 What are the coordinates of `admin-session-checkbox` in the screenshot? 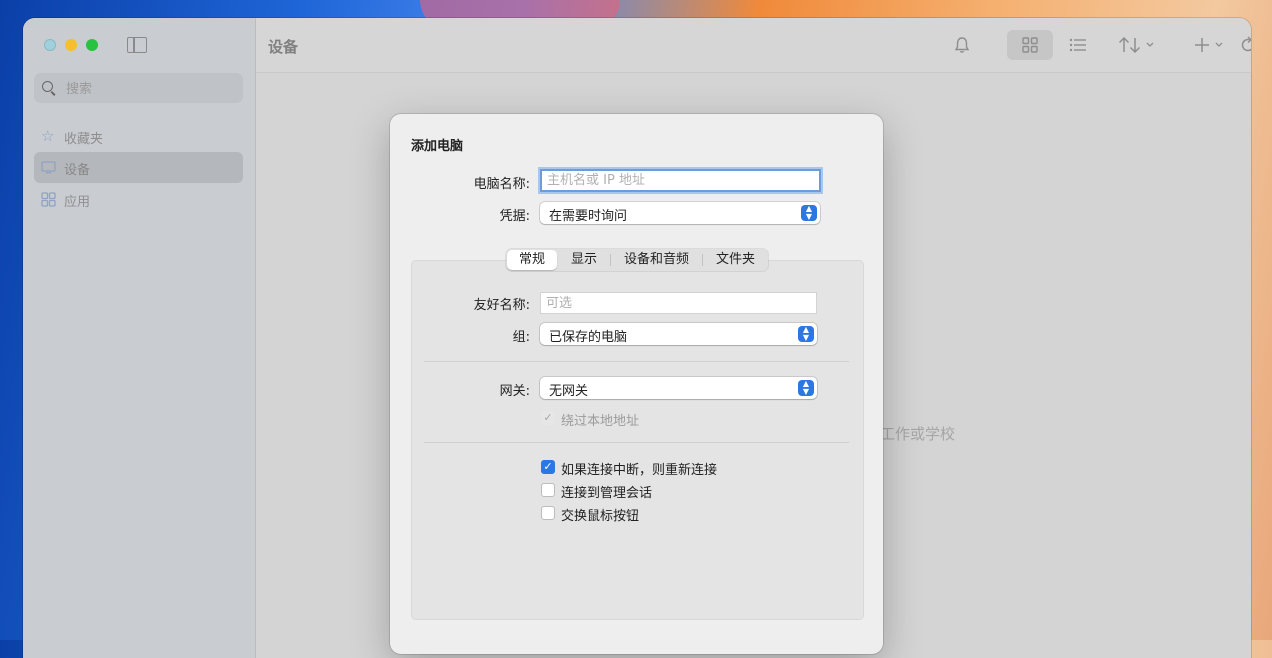 It's located at (548, 490).